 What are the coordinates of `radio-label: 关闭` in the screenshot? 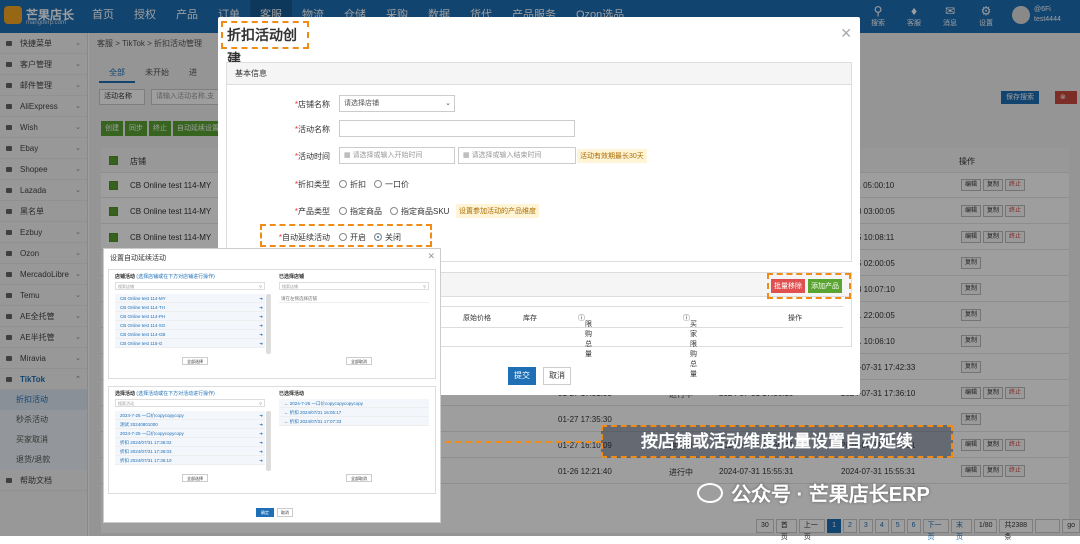 It's located at (393, 237).